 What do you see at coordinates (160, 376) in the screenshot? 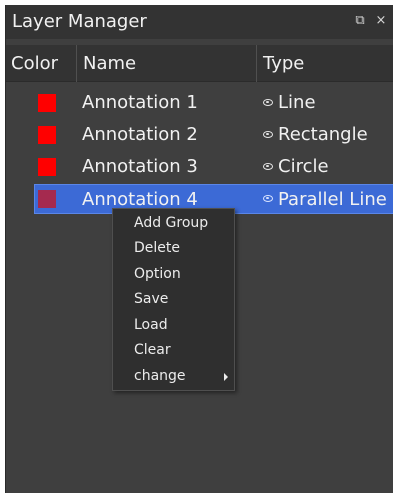
I see `menu-item-change-label: change` at bounding box center [160, 376].